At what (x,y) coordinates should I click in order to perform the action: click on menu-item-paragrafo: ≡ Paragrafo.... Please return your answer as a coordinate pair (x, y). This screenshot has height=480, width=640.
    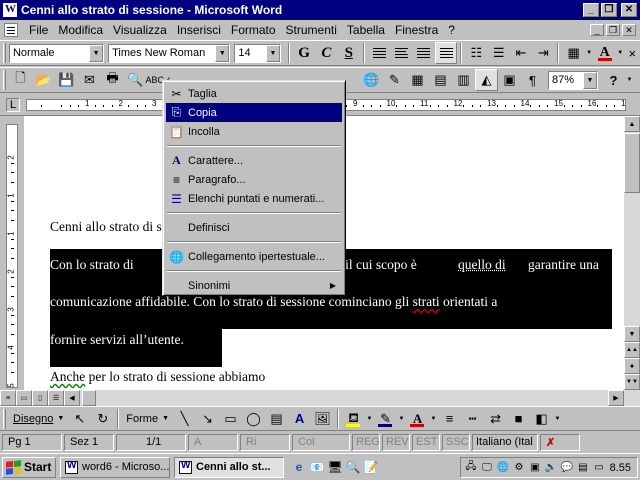
    Looking at the image, I should click on (254, 179).